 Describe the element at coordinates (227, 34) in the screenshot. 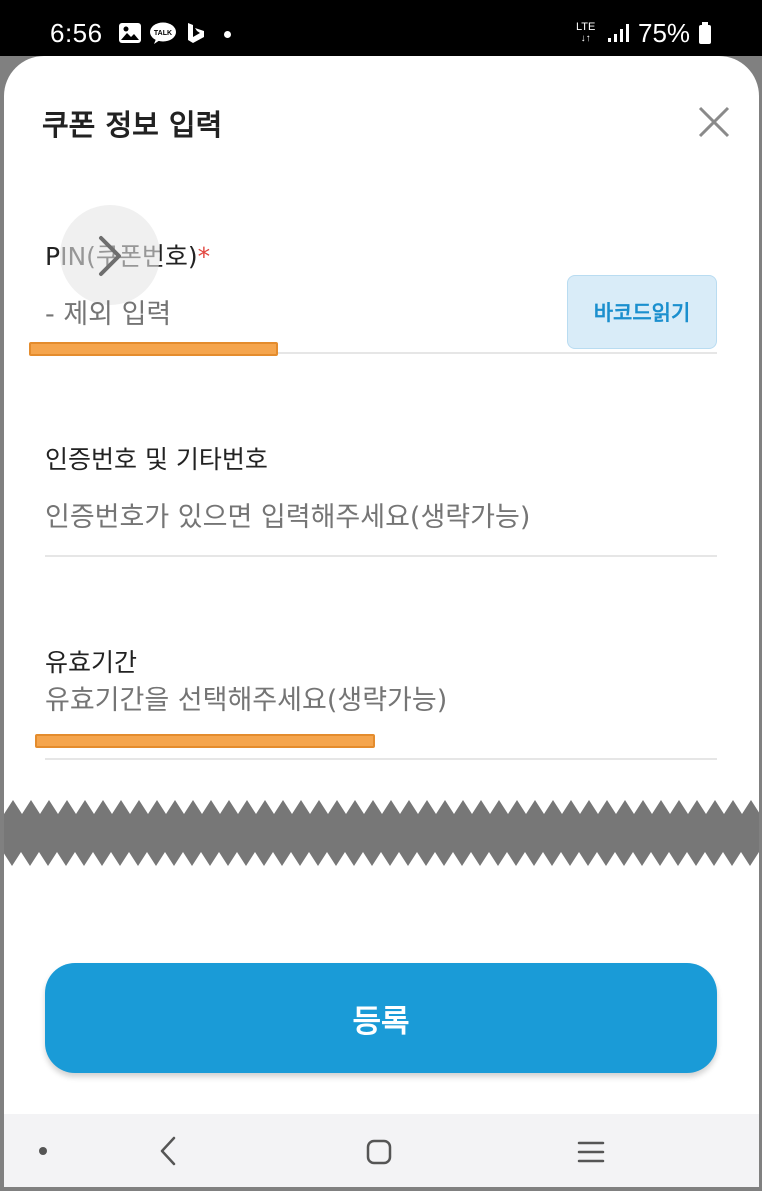

I see `notification-dot-icon` at that location.